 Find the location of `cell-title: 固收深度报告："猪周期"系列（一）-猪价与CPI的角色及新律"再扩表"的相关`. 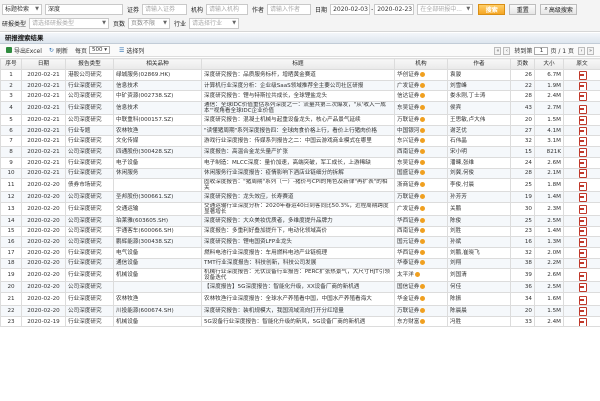

cell-title: 固收深度报告："猪周期"系列（一）-猪价与CPI的角色及新律"再扩表"的相关 is located at coordinates (298, 185).